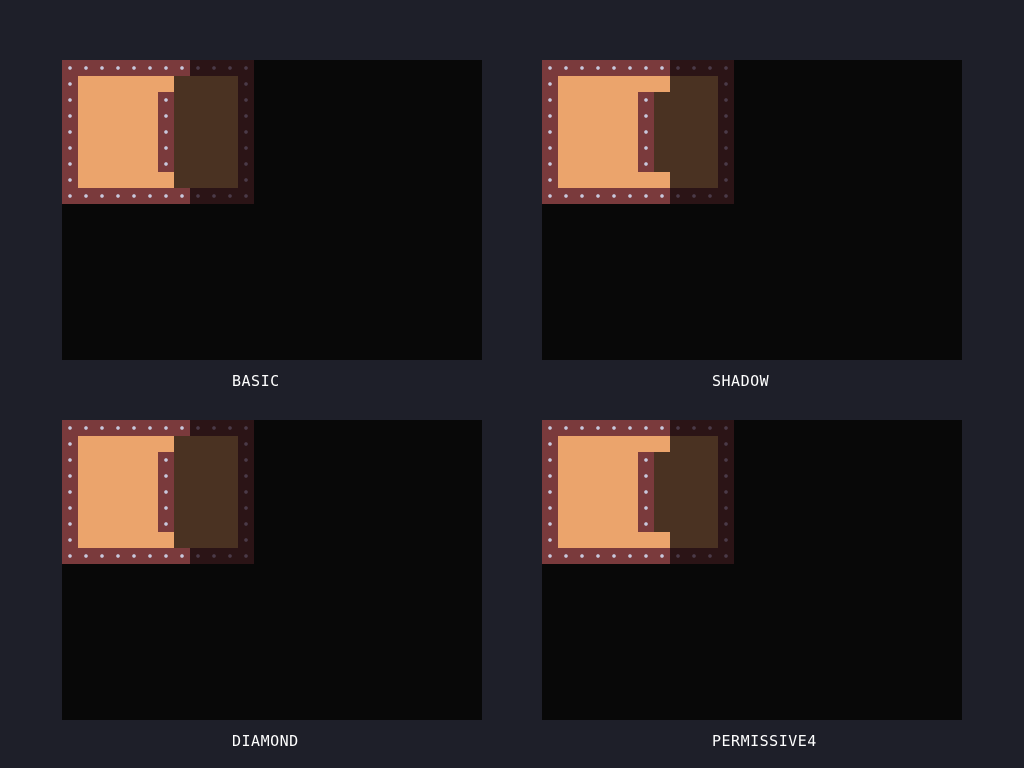 The width and height of the screenshot is (1024, 768). Describe the element at coordinates (741, 381) in the screenshot. I see `panel-caption: SHADOW` at that location.